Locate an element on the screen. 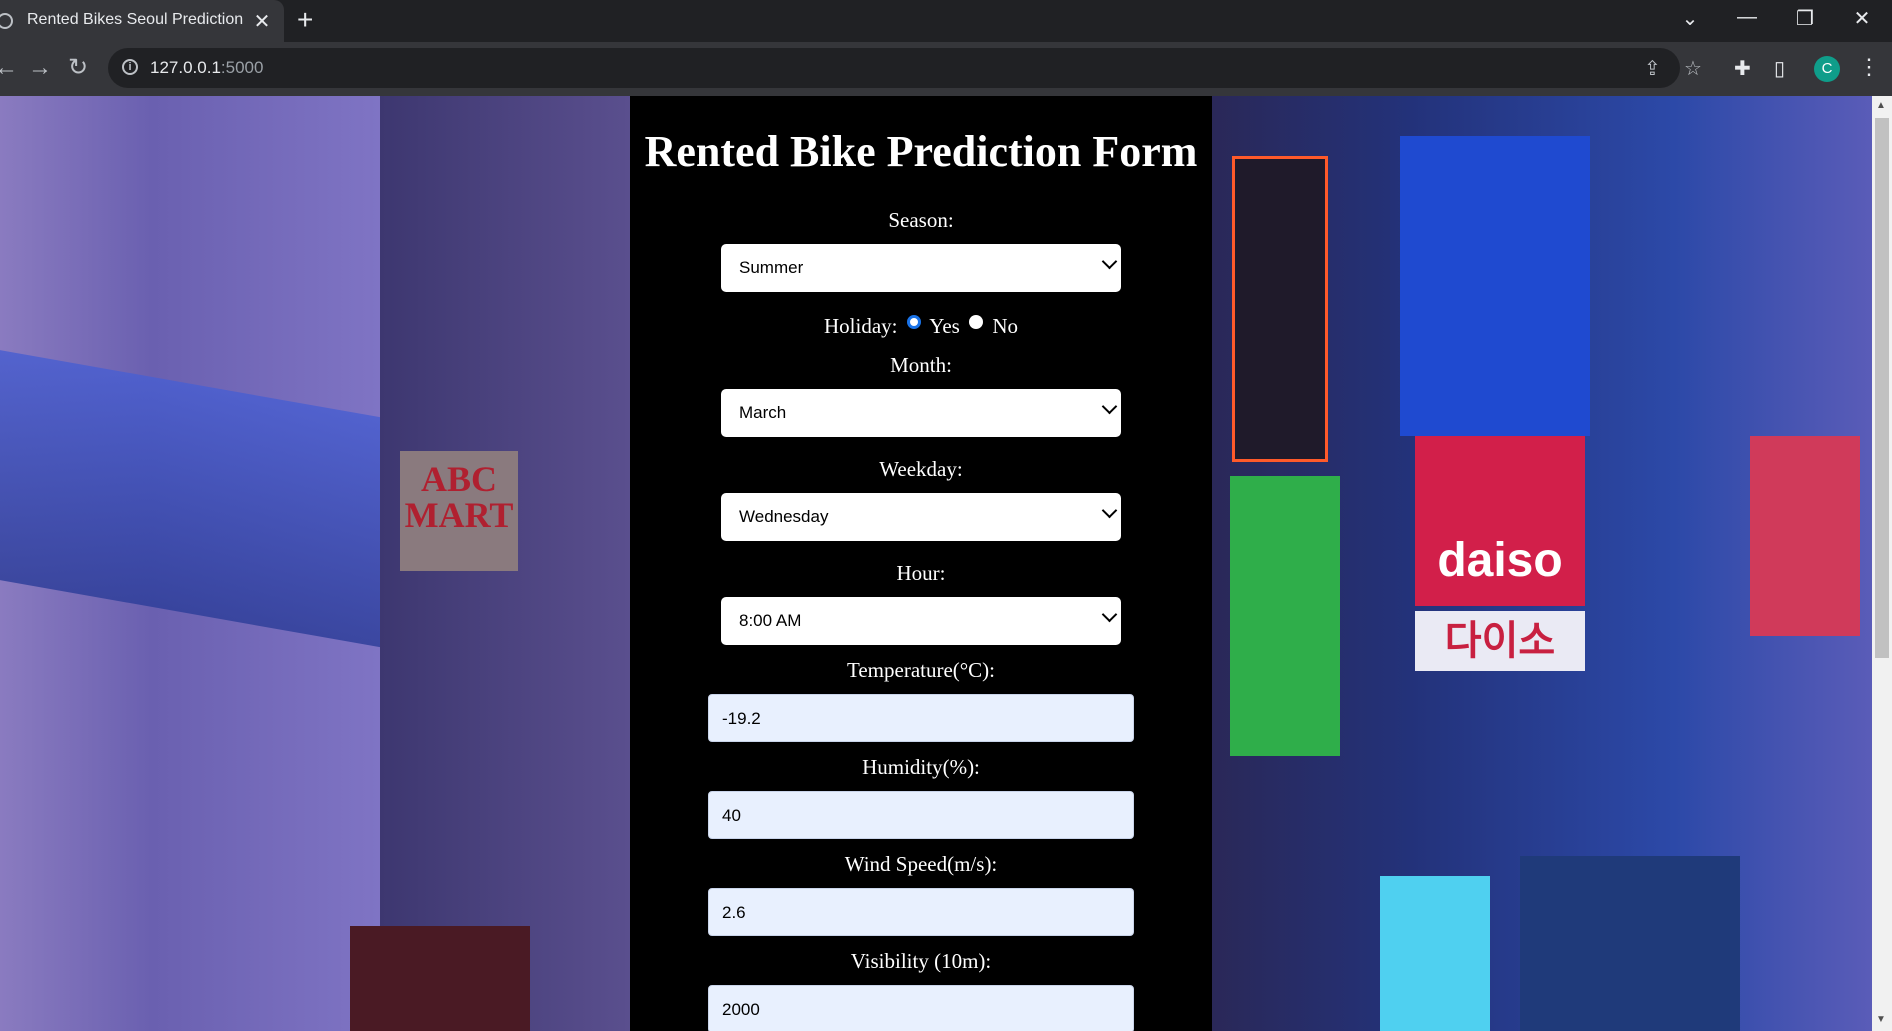  holiday-group: Holiday: Yes No is located at coordinates (921, 326).